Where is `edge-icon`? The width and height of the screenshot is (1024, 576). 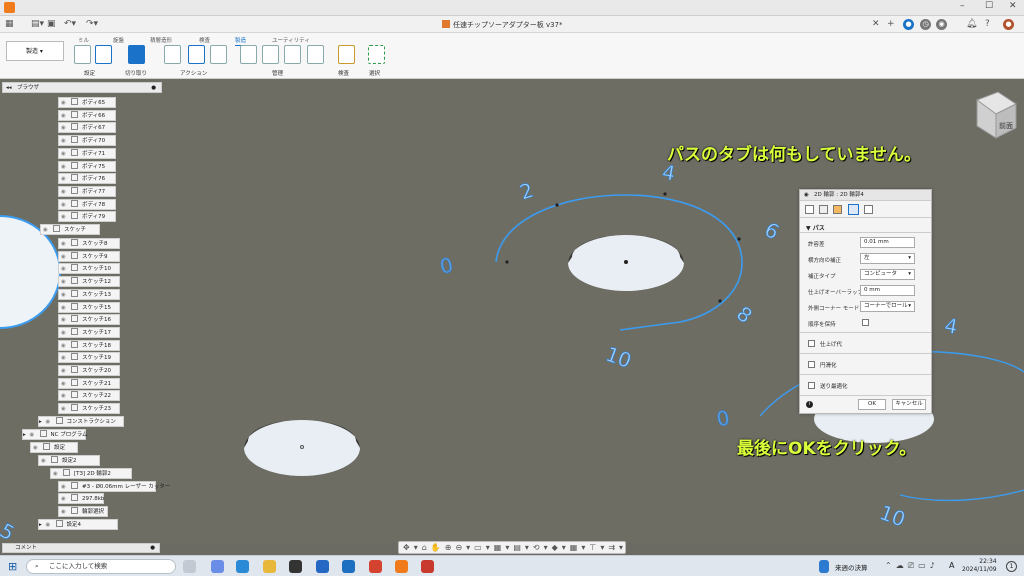 edge-icon is located at coordinates (242, 566).